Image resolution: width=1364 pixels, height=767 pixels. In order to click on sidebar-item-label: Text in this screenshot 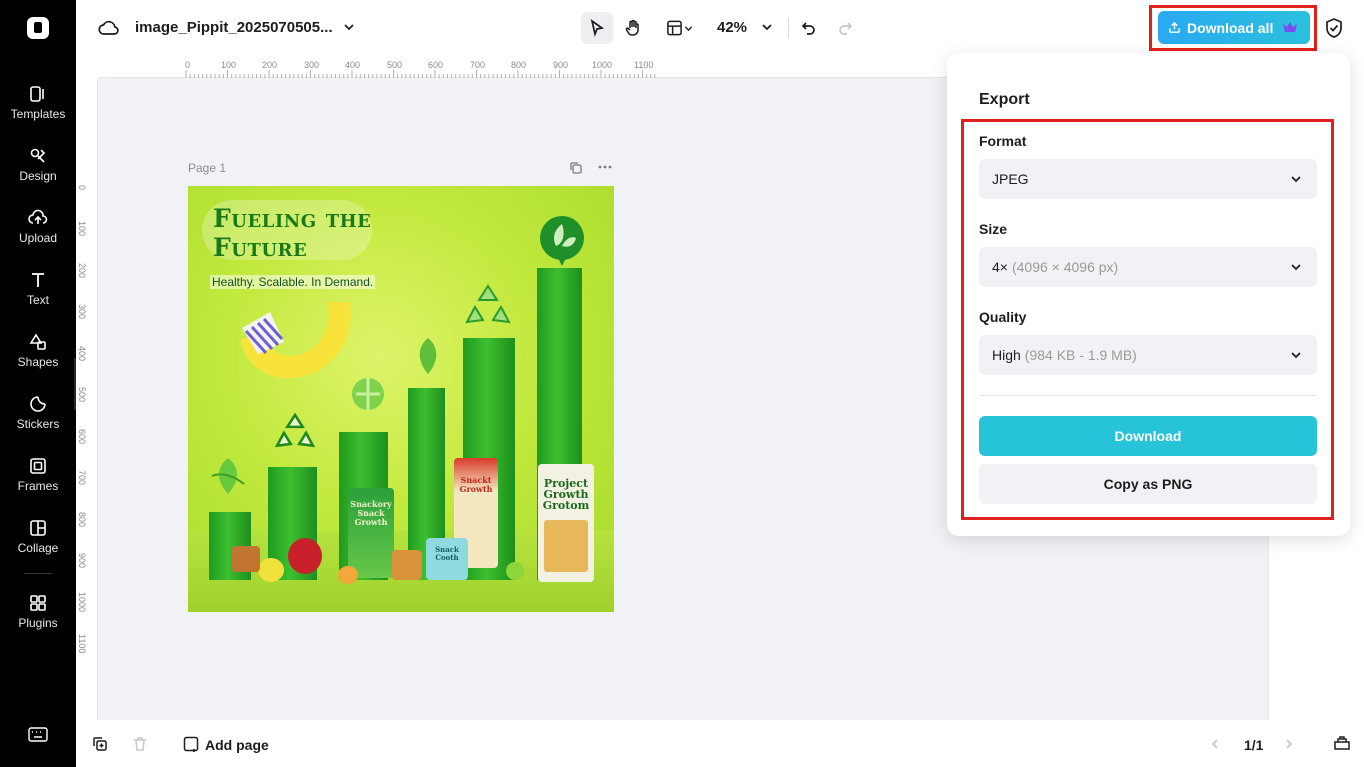, I will do `click(37, 300)`.